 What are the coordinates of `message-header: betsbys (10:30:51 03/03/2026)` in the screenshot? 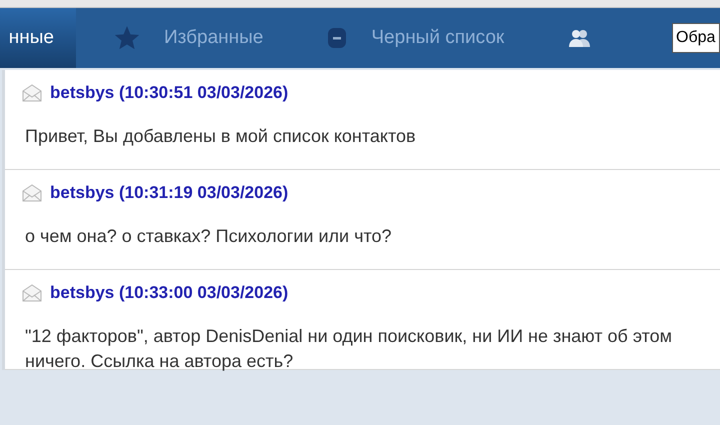 It's located at (169, 93).